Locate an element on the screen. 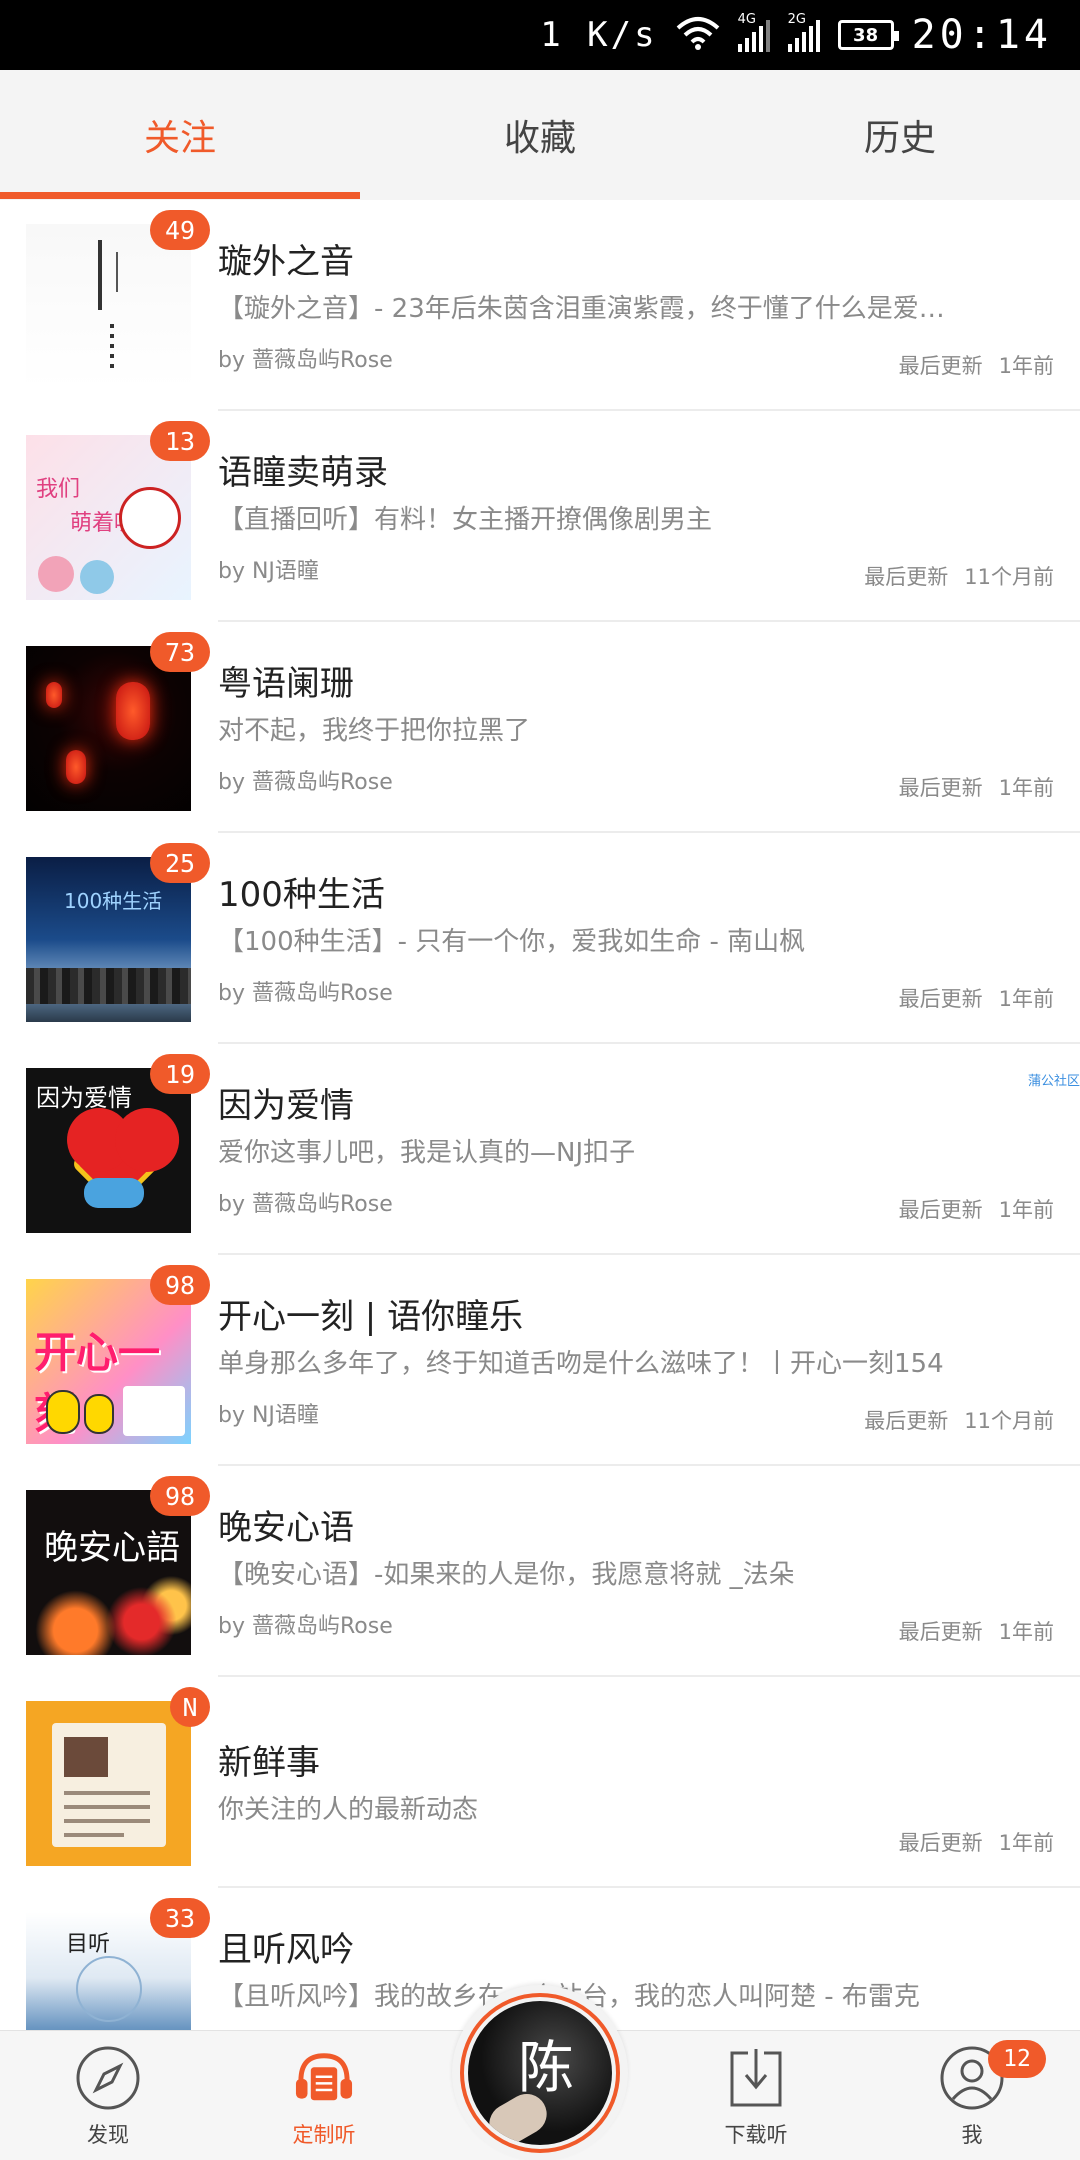  item-title: 因为爱情 is located at coordinates (286, 1106).